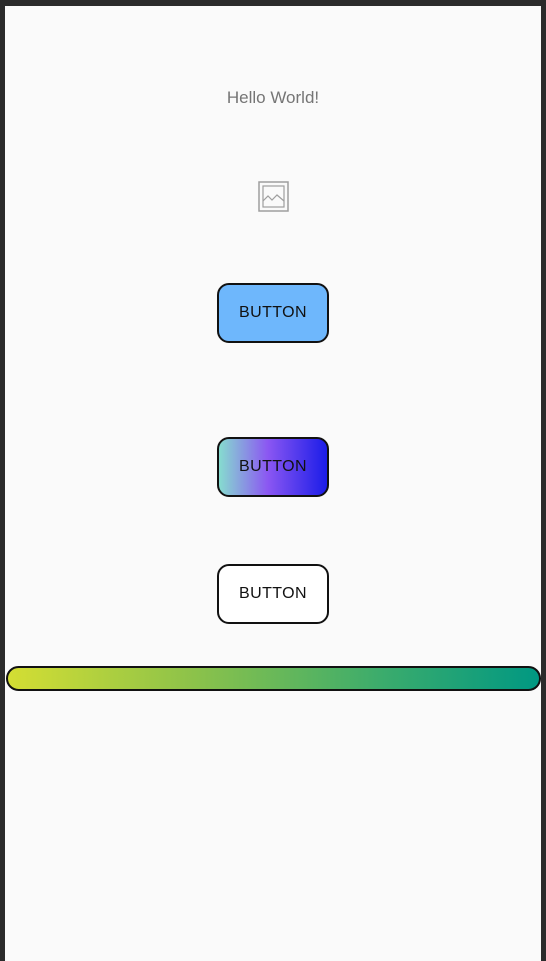  Describe the element at coordinates (273, 594) in the screenshot. I see `button-outlined: BUTTON` at that location.